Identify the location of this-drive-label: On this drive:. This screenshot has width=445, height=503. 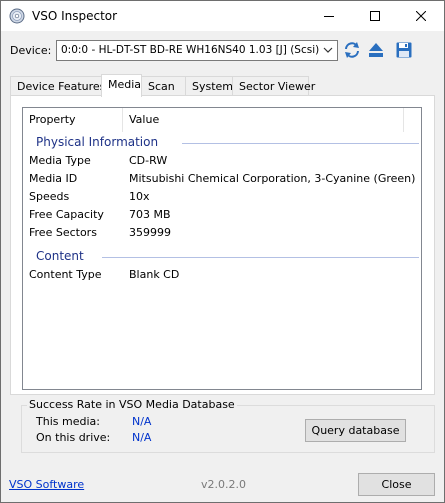
(73, 437).